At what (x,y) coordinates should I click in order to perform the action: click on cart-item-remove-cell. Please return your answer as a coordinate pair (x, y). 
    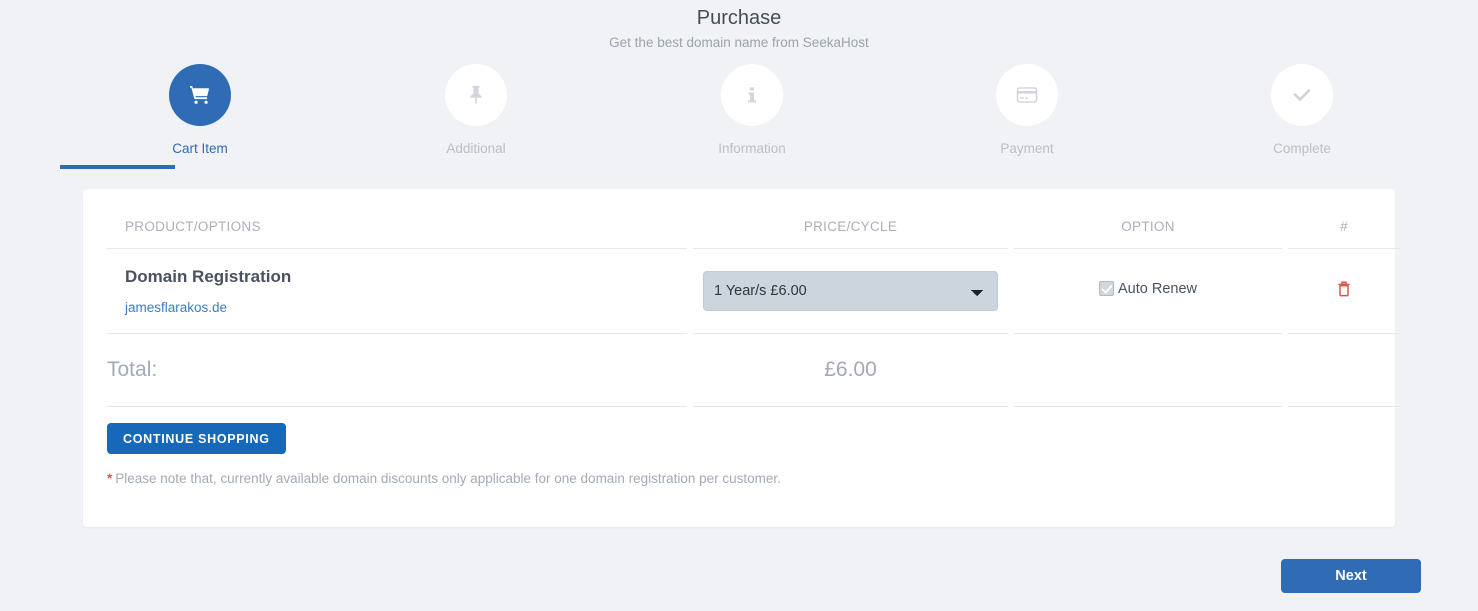
    Looking at the image, I should click on (1344, 291).